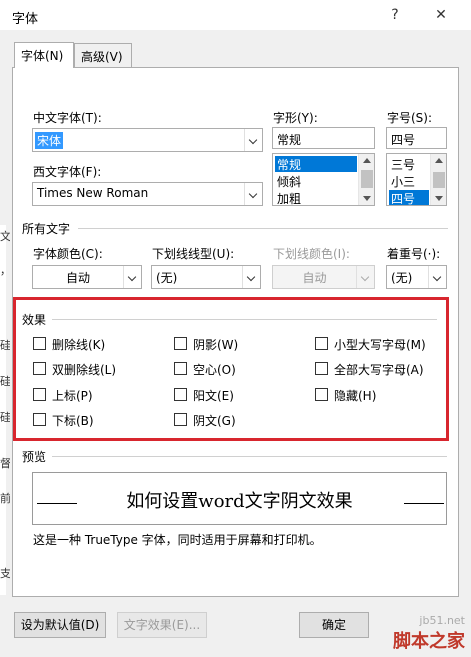  Describe the element at coordinates (288, 181) in the screenshot. I see `list-item: 倾斜` at that location.